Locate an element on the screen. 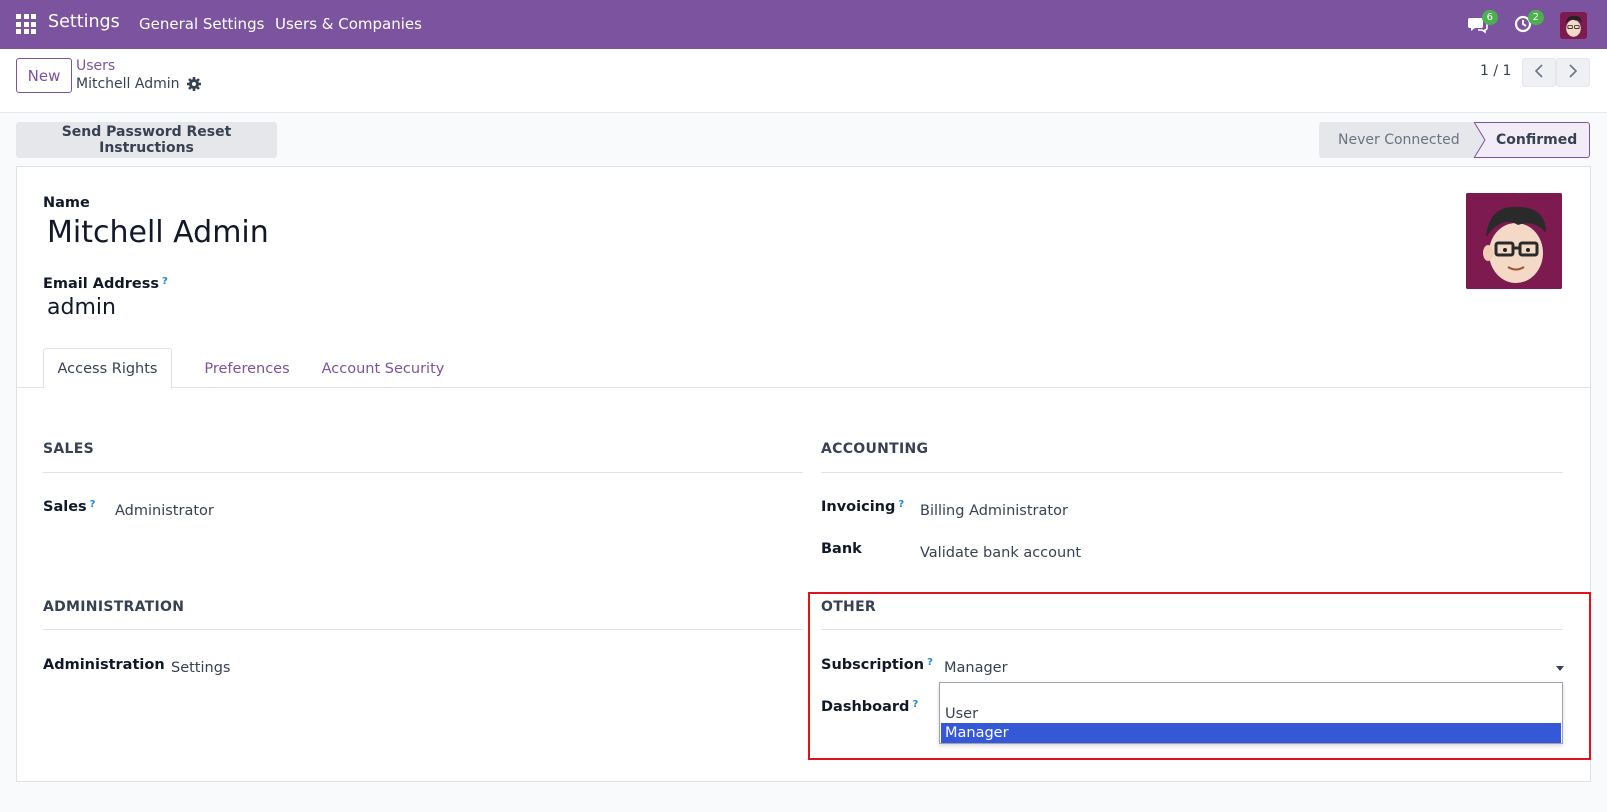  send-password-reset-button: Send Password Reset Instructions is located at coordinates (146, 140).